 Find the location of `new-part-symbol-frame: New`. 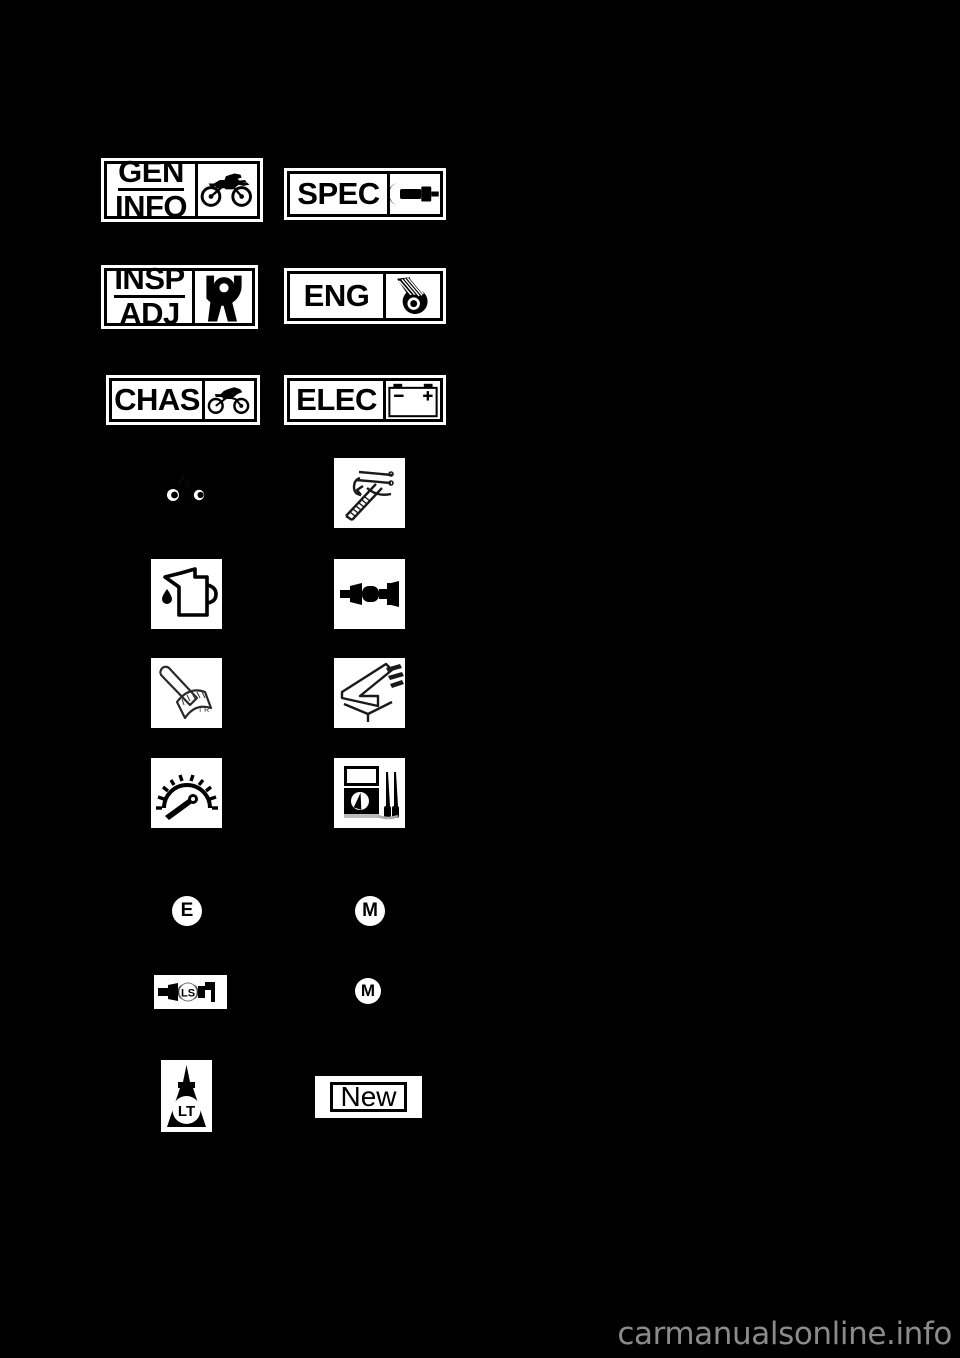

new-part-symbol-frame: New is located at coordinates (368, 1096).